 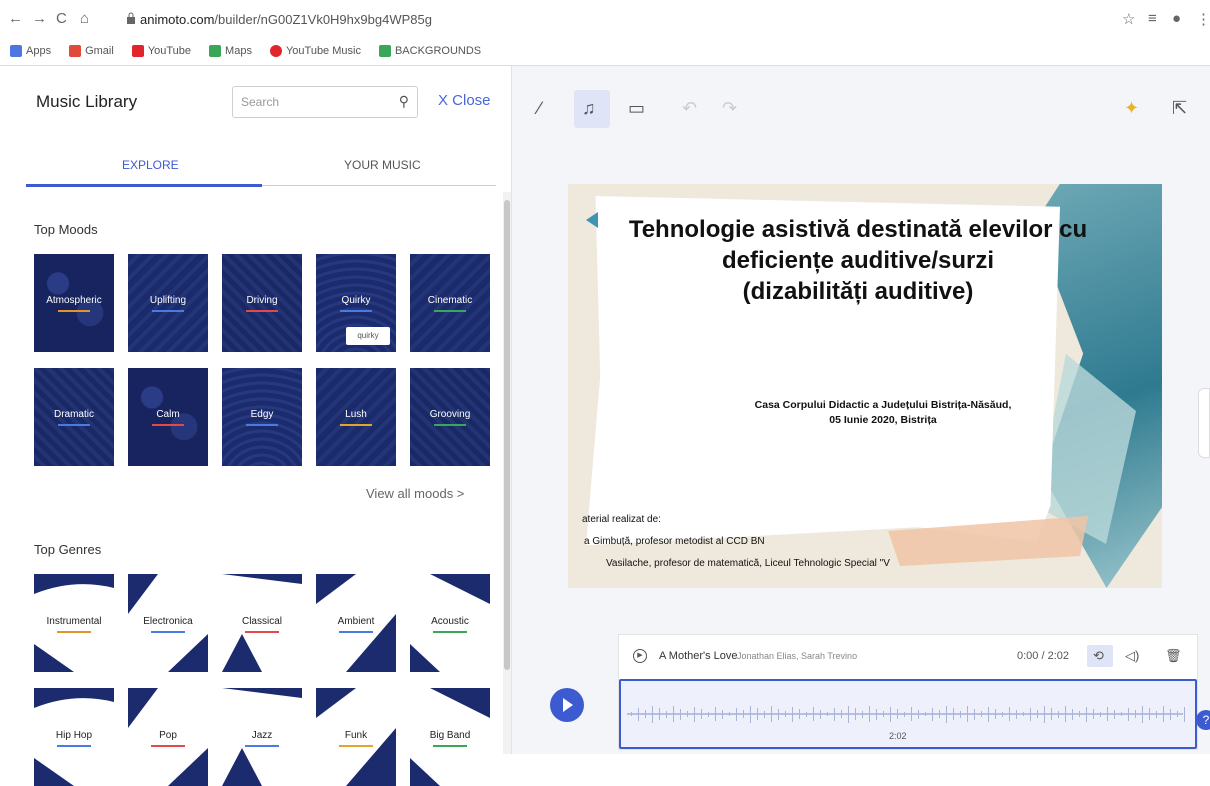 What do you see at coordinates (275, 51) in the screenshot?
I see `youtube-music-icon` at bounding box center [275, 51].